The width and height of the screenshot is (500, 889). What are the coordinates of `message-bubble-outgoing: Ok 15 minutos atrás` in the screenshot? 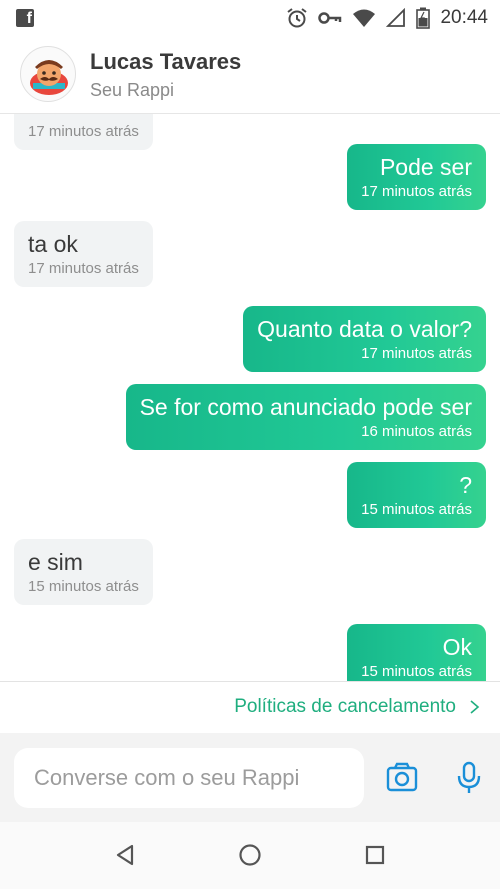 It's located at (416, 652).